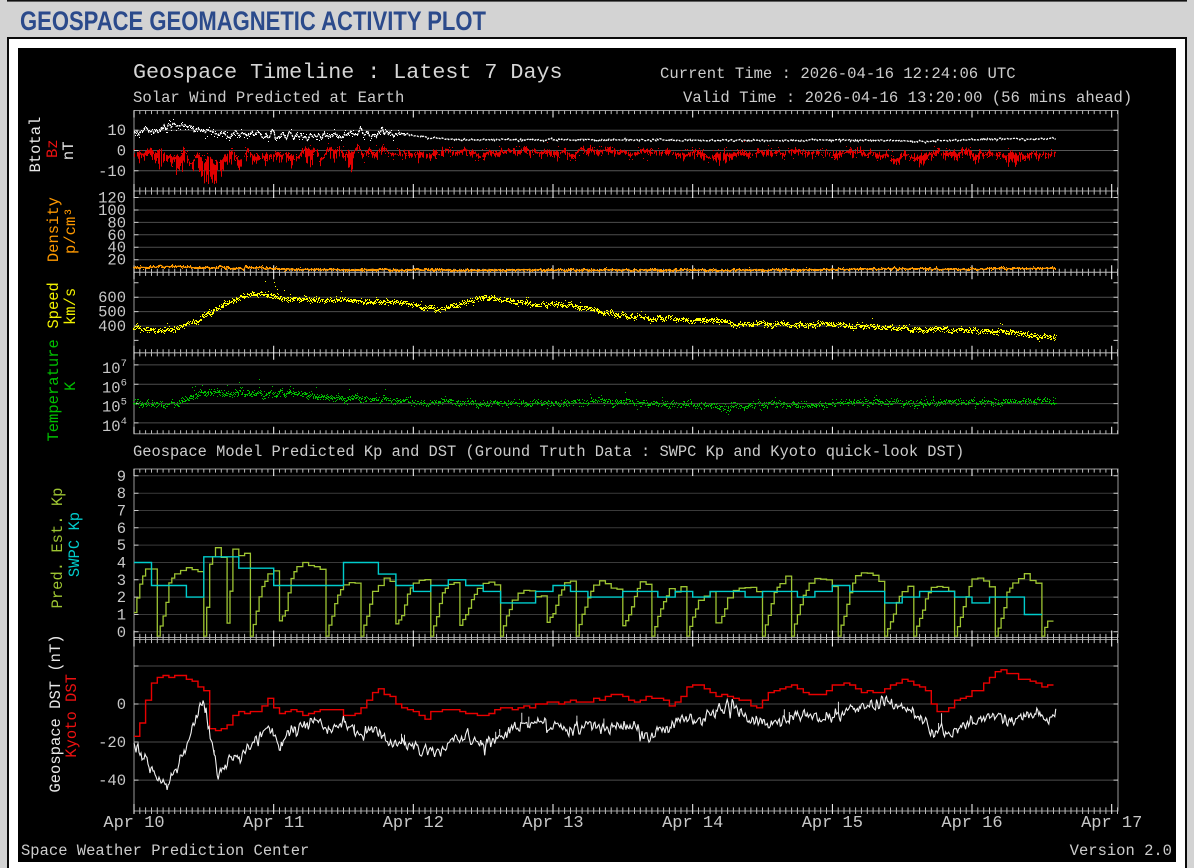 Image resolution: width=1194 pixels, height=868 pixels. Describe the element at coordinates (112, 781) in the screenshot. I see `svg-text: -40` at that location.